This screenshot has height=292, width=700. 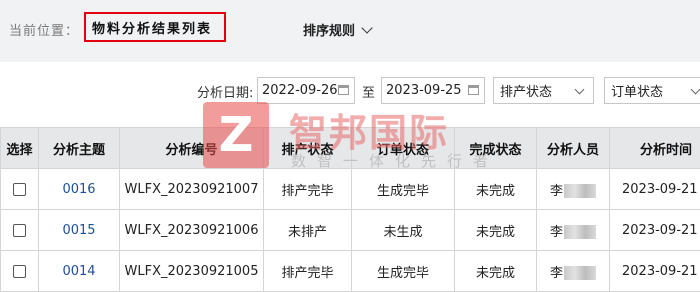 I want to click on topic-cell: 0016, so click(x=79, y=189).